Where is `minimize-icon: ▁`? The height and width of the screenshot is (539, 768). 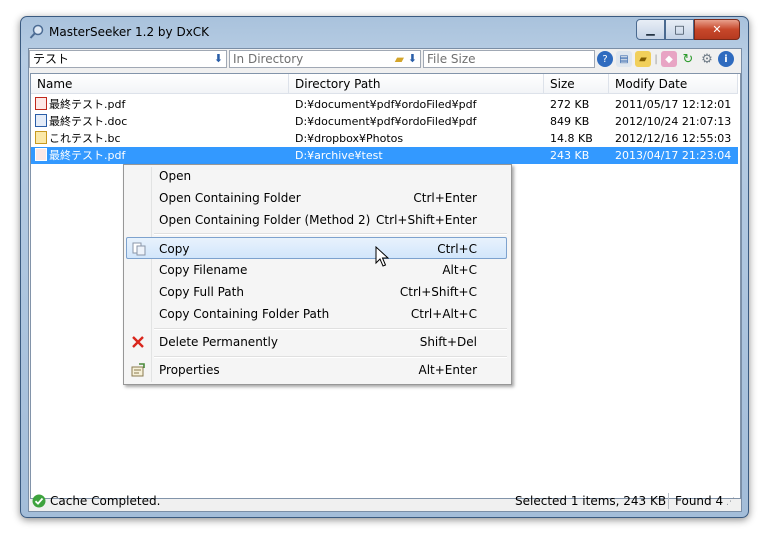
minimize-icon: ▁ is located at coordinates (650, 29).